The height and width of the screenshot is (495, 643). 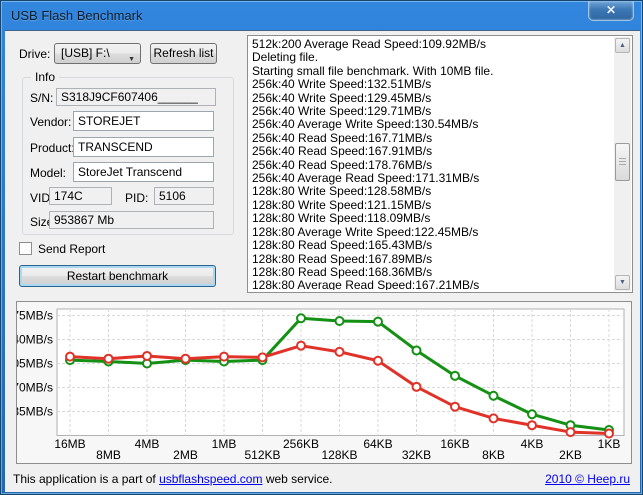 What do you see at coordinates (342, 164) in the screenshot?
I see `log-line: 256k:40 Read Speed:178.76MB/s` at bounding box center [342, 164].